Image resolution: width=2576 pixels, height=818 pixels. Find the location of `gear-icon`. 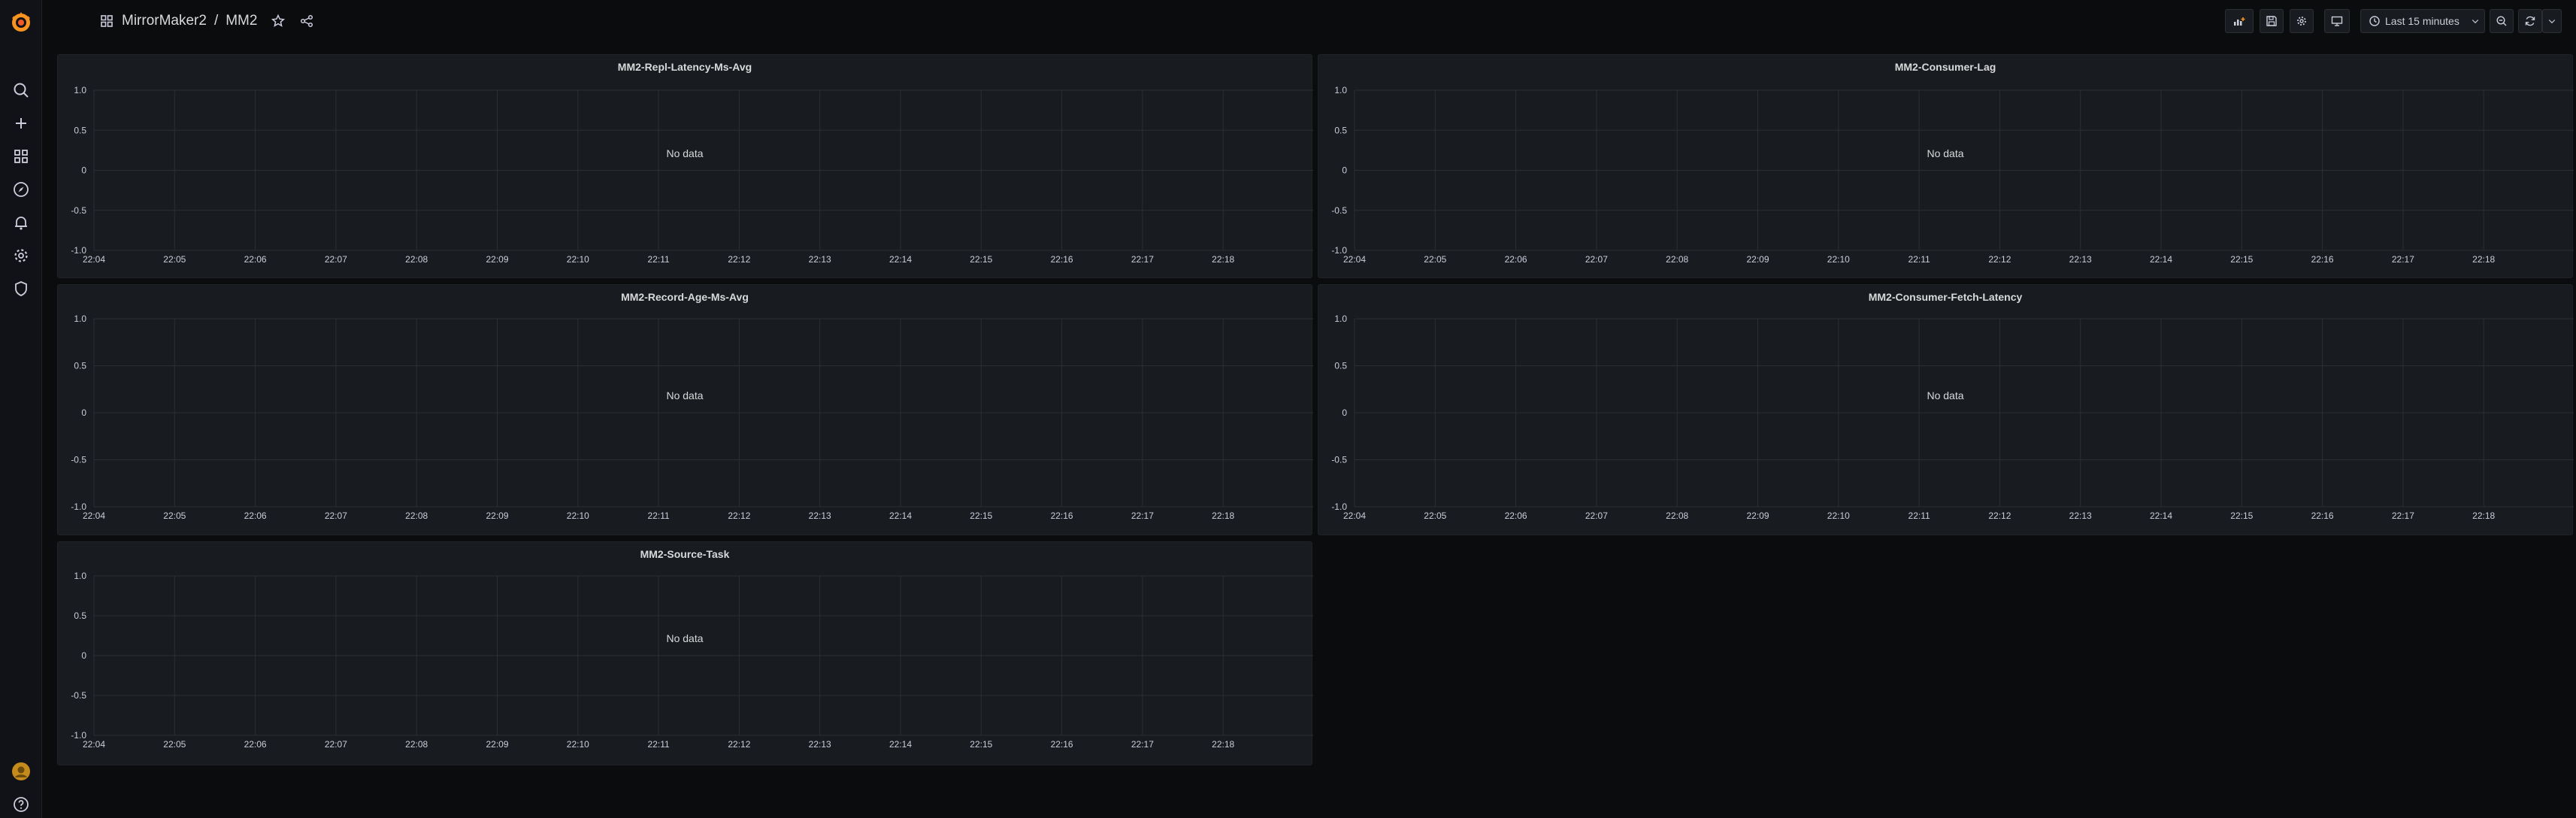

gear-icon is located at coordinates (21, 256).